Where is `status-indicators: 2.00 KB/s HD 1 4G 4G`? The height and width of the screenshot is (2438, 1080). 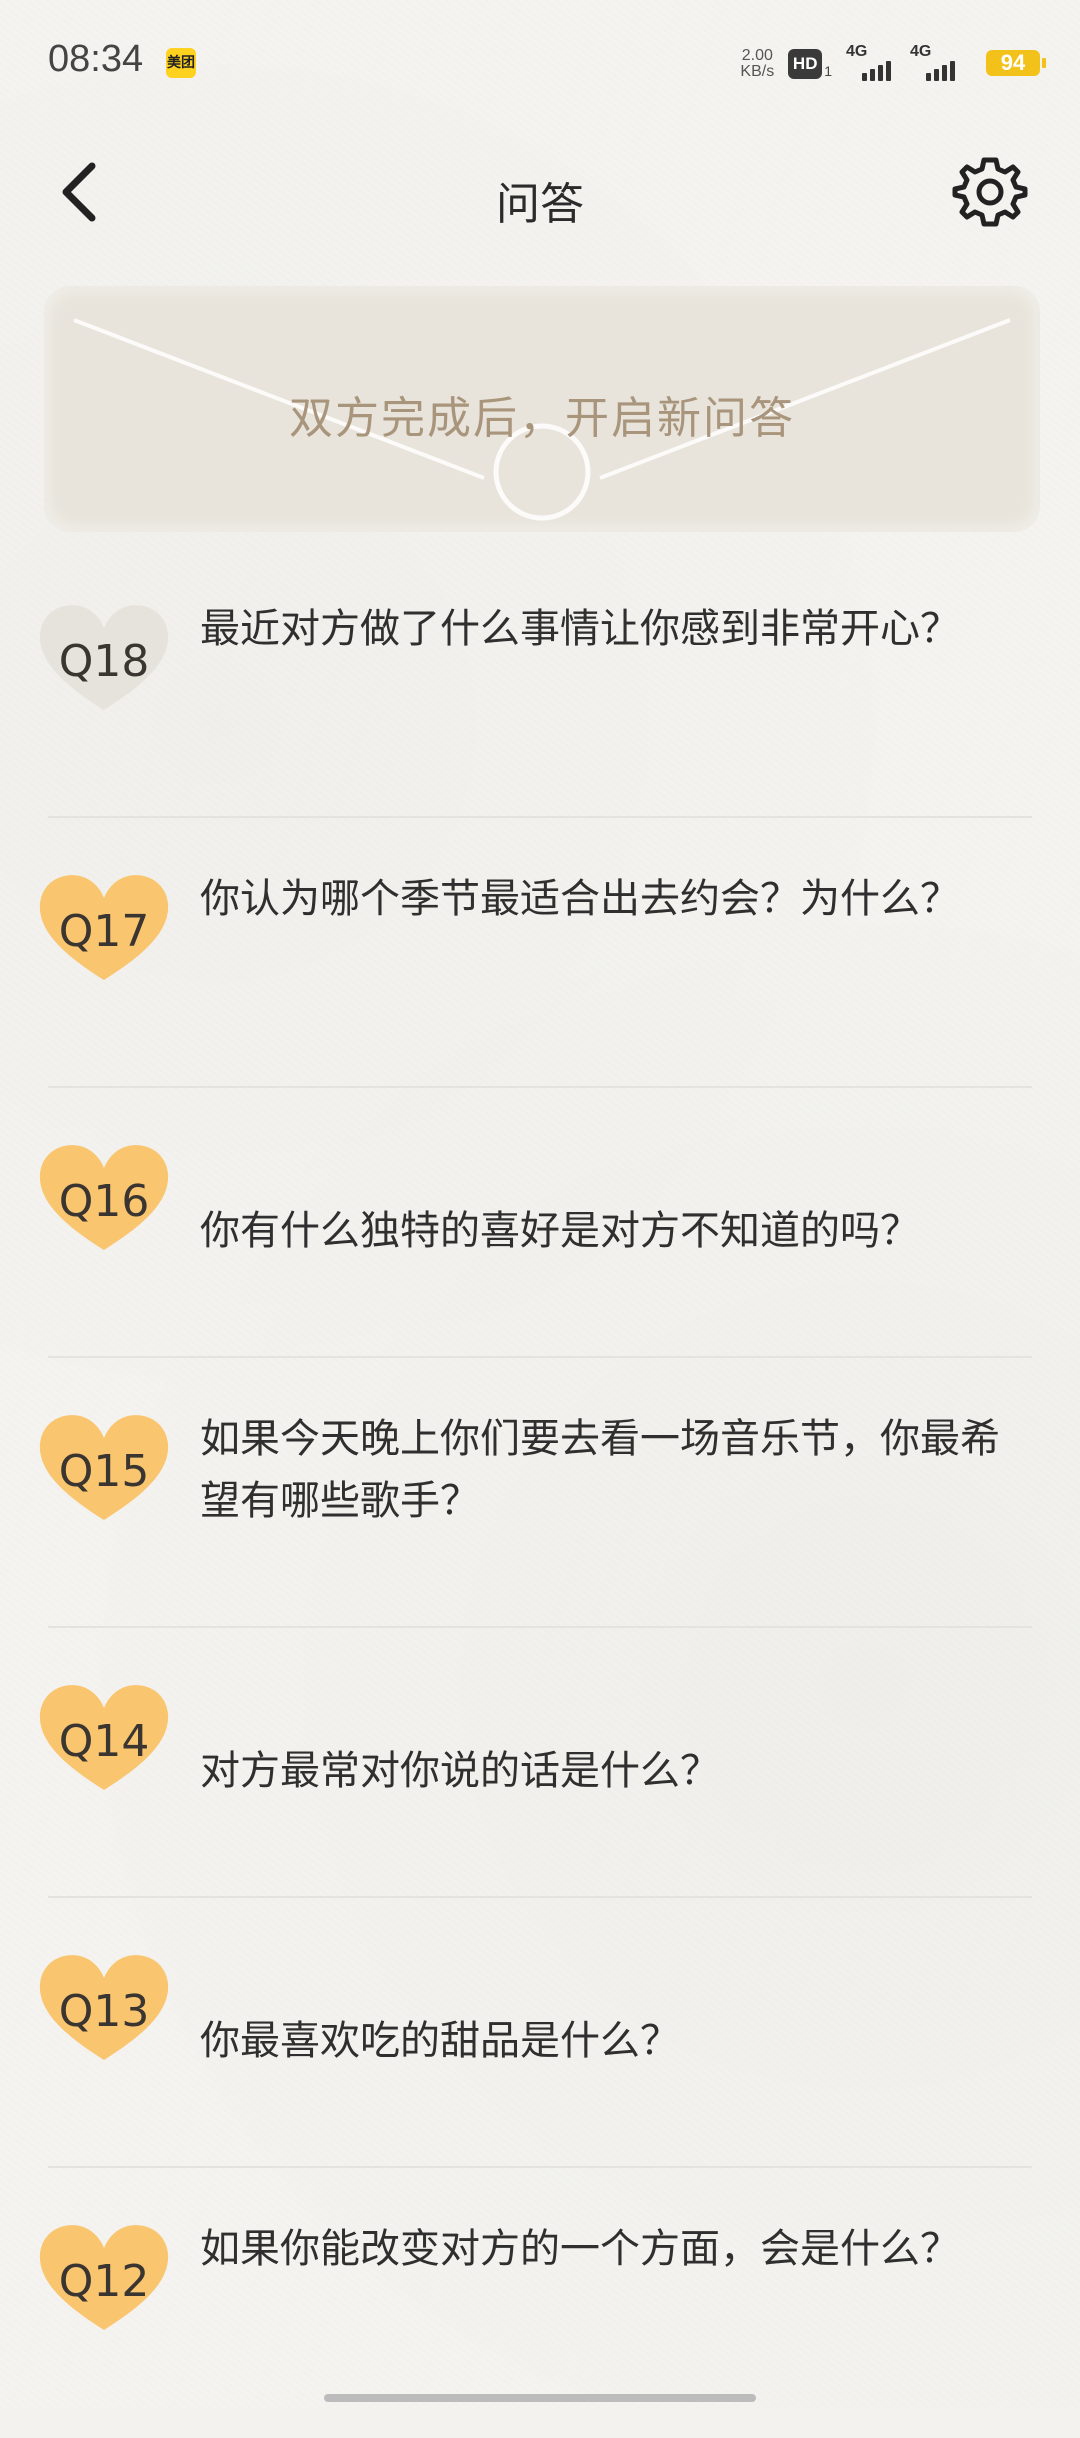
status-indicators: 2.00 KB/s HD 1 4G 4G is located at coordinates (850, 63).